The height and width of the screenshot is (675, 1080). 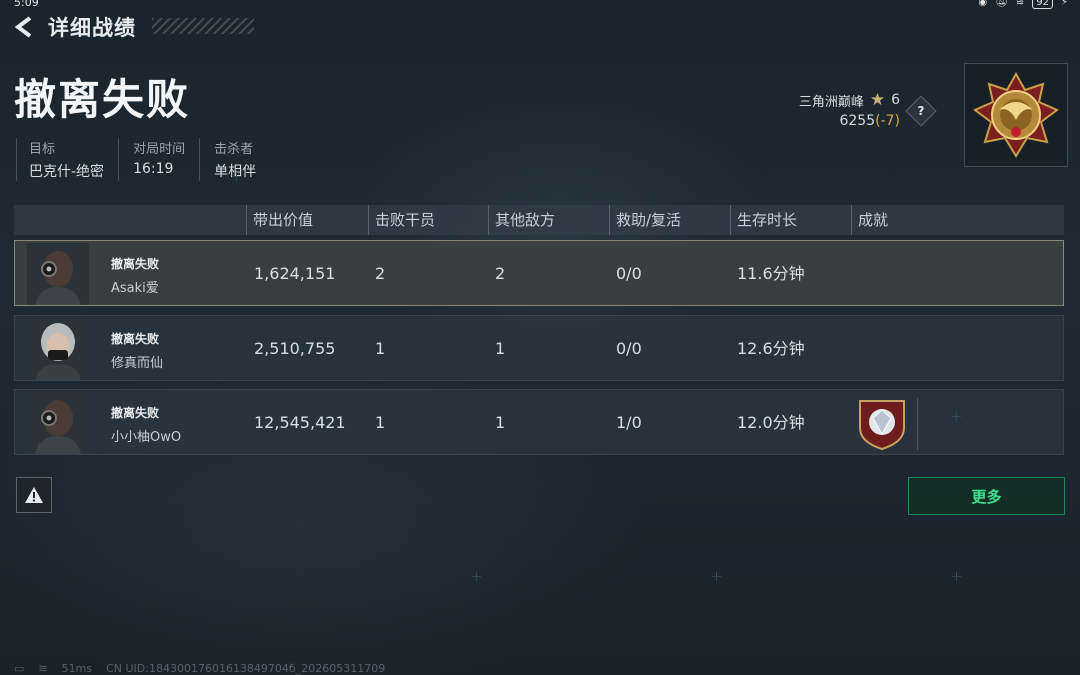 I want to click on rank-emblem-icon, so click(x=1016, y=114).